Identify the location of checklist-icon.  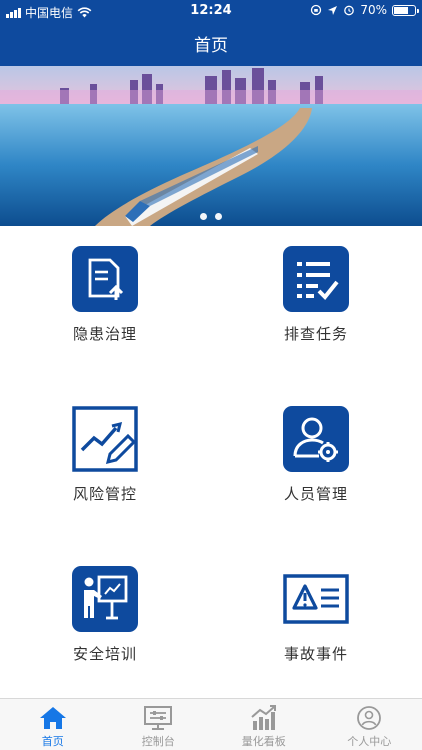
(316, 279).